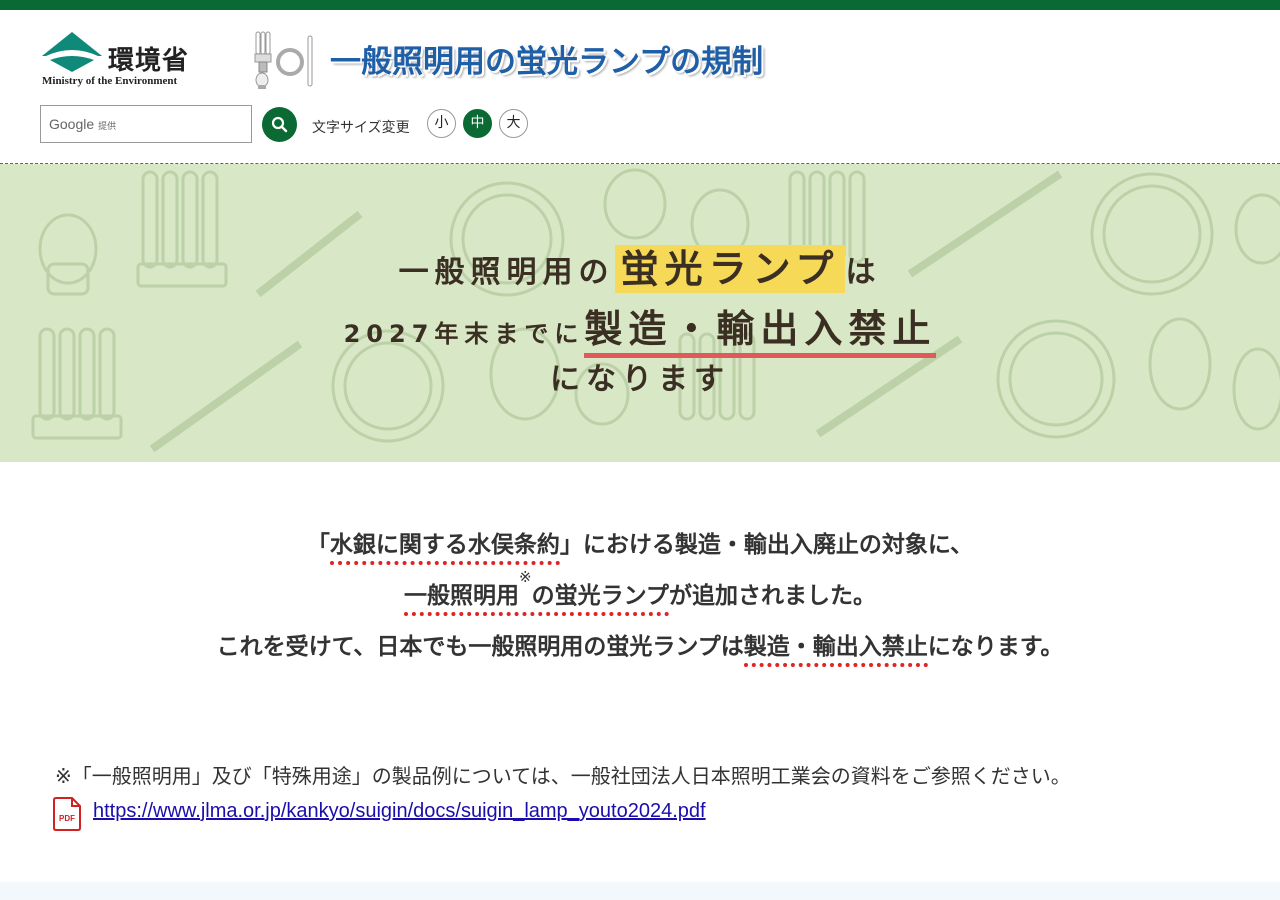 The image size is (1280, 900). What do you see at coordinates (547, 62) in the screenshot?
I see `page-title: 一般照明用の蛍光ランプの規制` at bounding box center [547, 62].